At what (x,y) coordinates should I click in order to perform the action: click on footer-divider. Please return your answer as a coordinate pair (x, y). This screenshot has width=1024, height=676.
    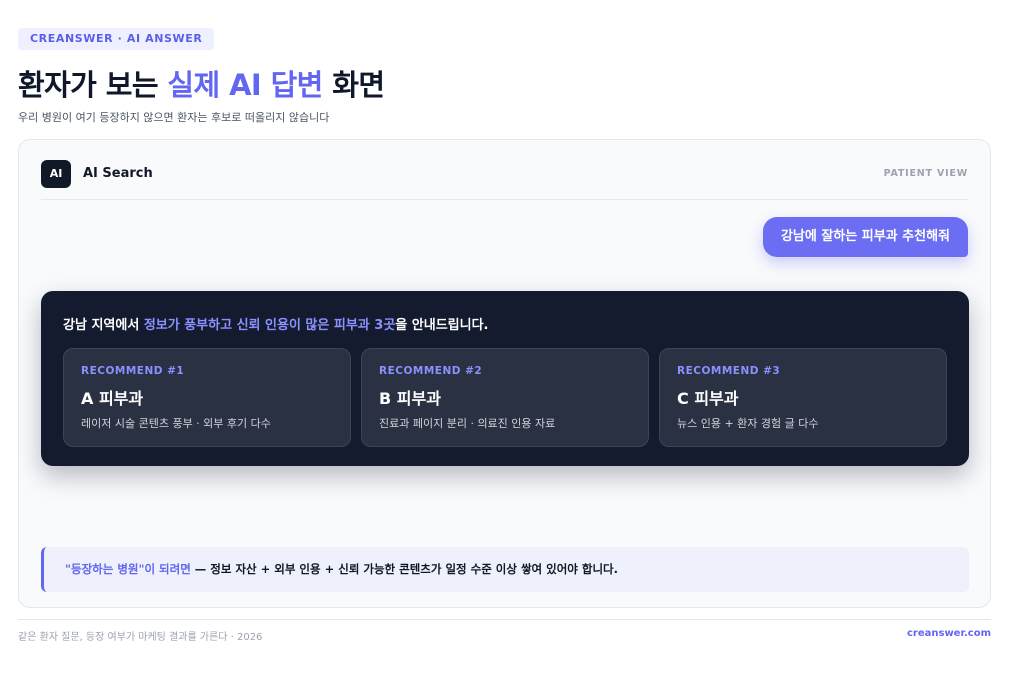
    Looking at the image, I should click on (504, 619).